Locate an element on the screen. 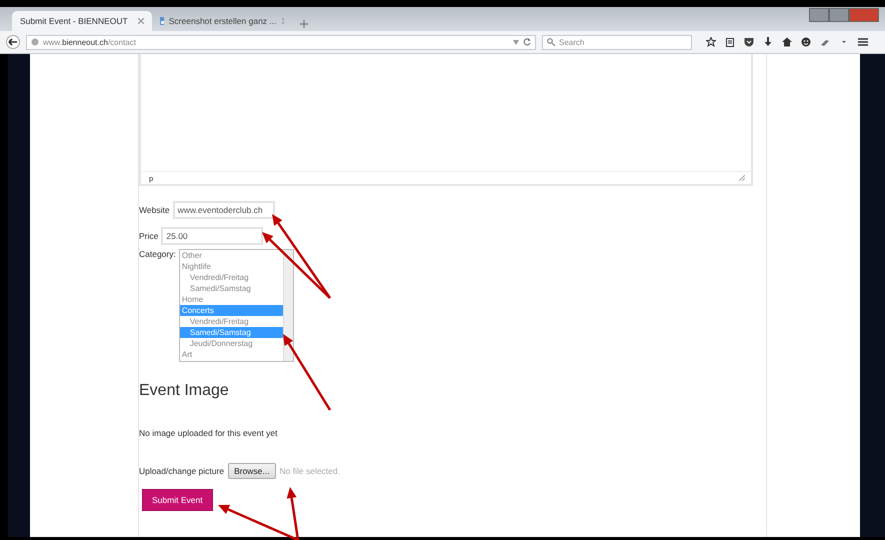  category-label: Category: is located at coordinates (157, 254).